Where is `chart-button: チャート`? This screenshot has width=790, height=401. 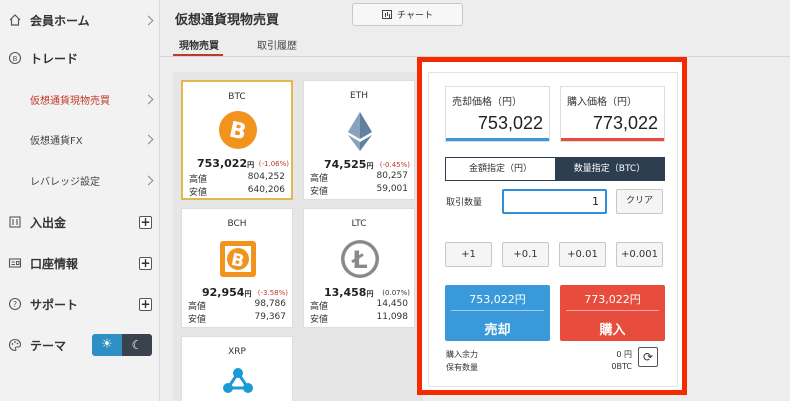 chart-button: チャート is located at coordinates (407, 14).